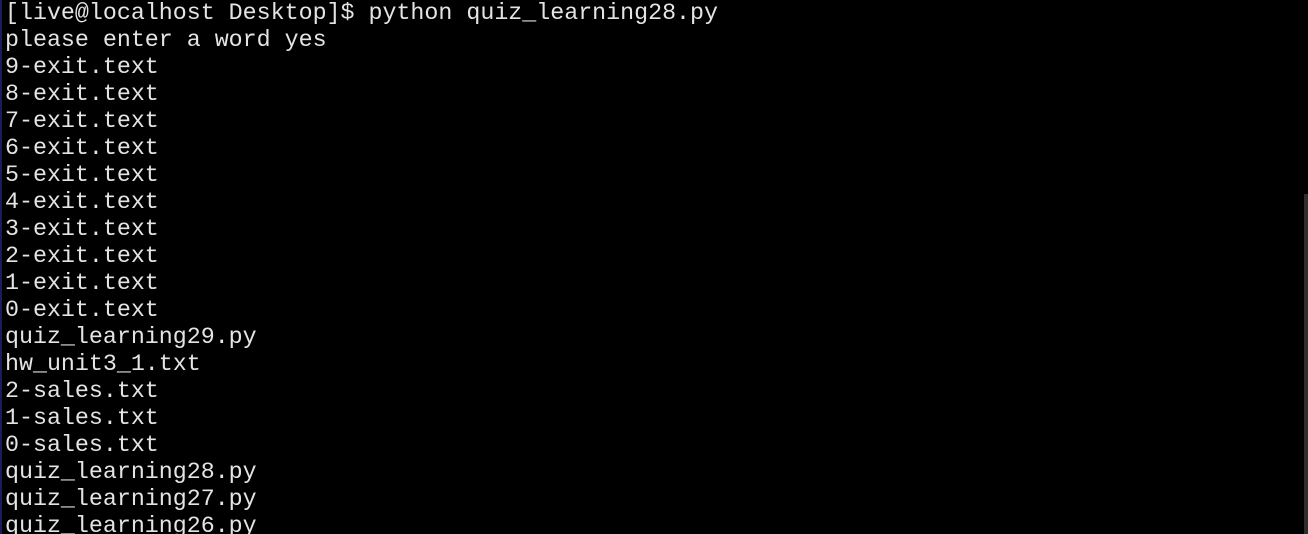 This screenshot has height=534, width=1308. I want to click on output-line: quiz_learning26.py, so click(131, 523).